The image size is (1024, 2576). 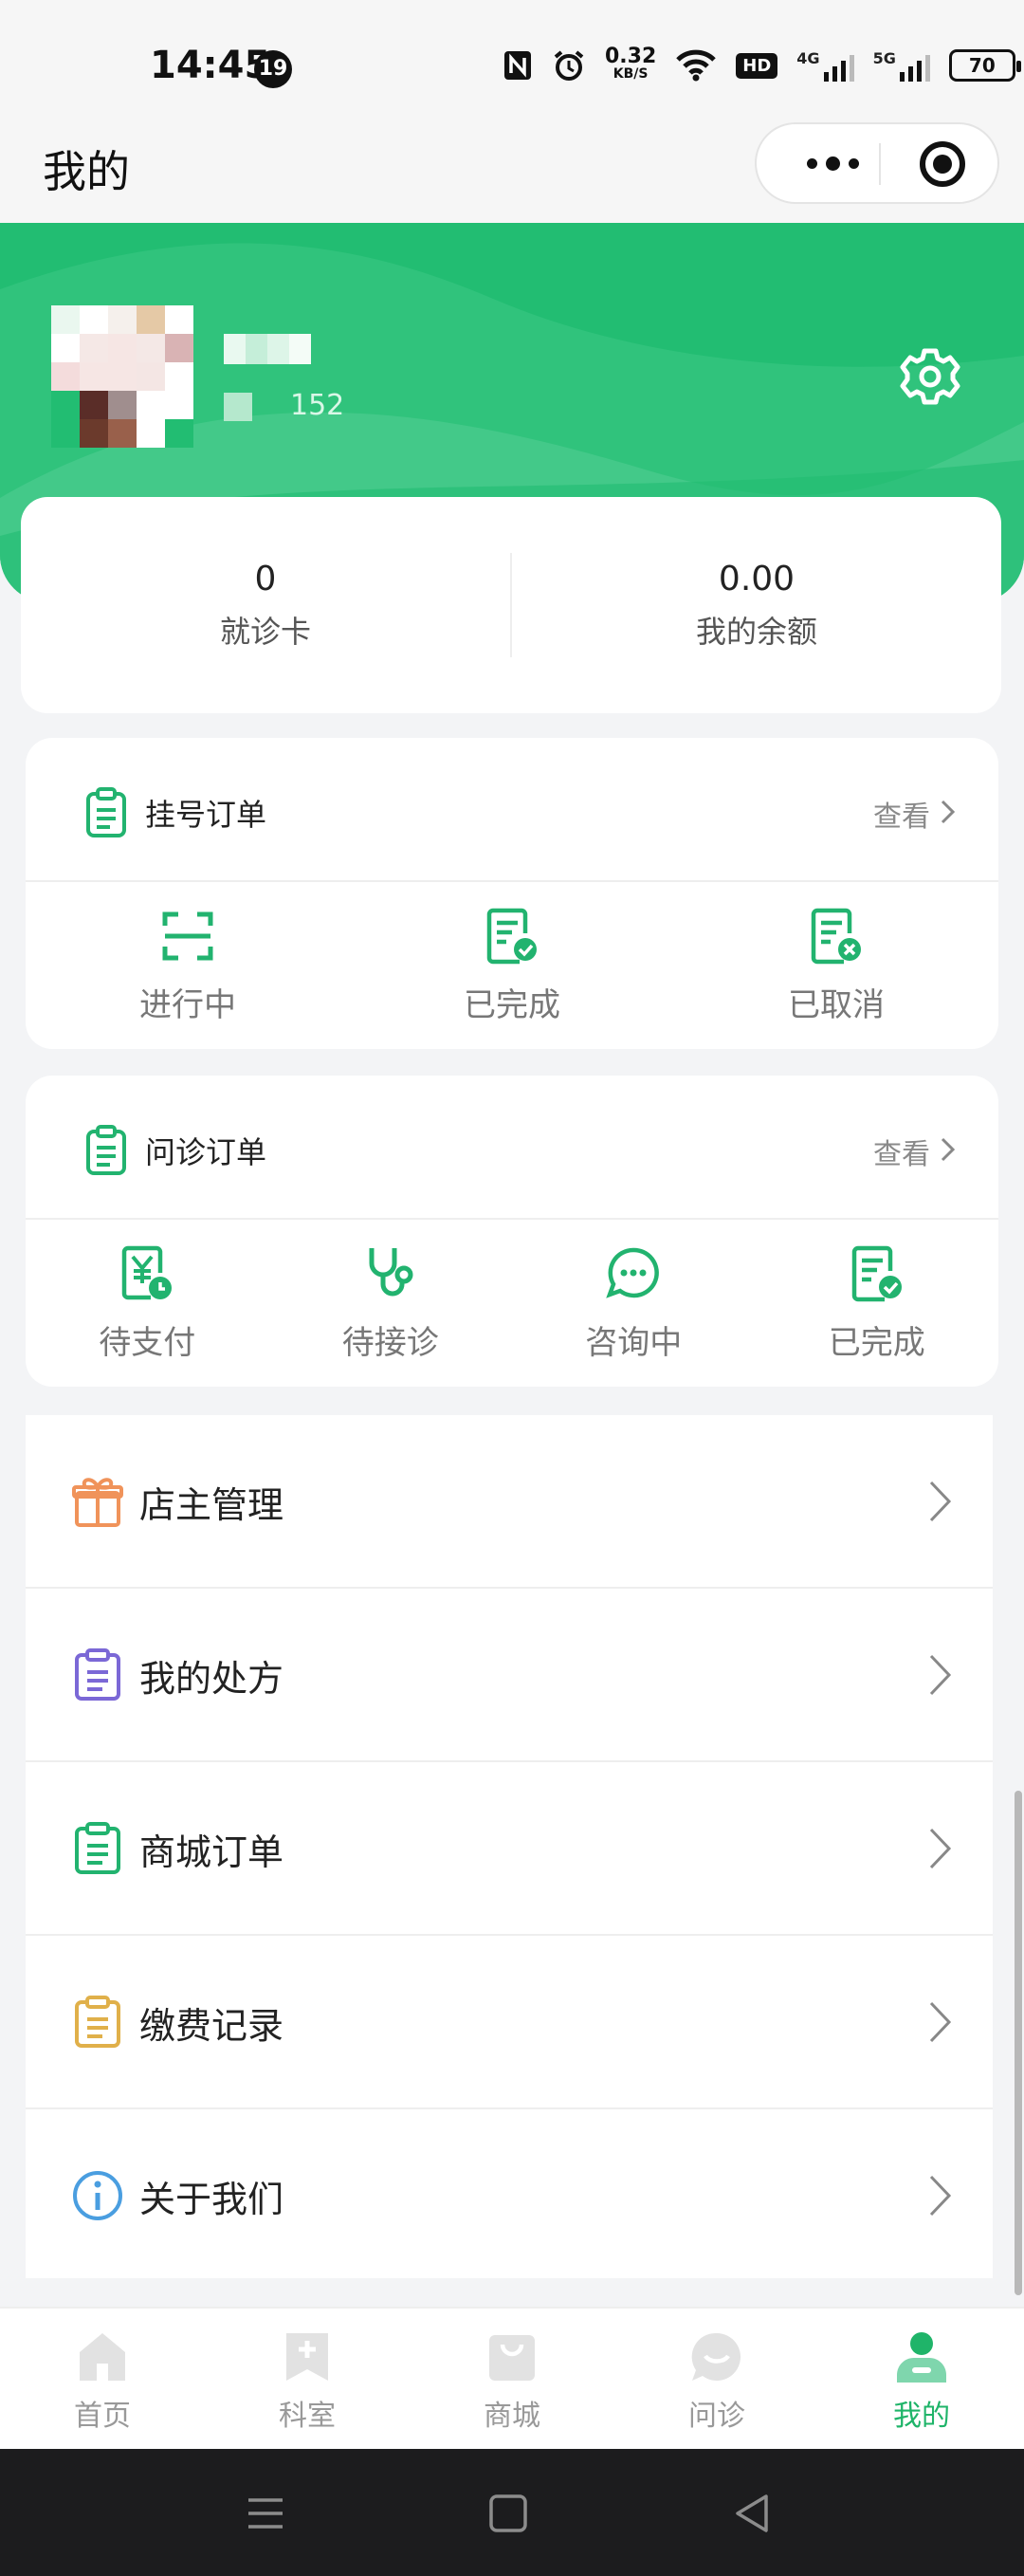 I want to click on info-icon, so click(x=97, y=2195).